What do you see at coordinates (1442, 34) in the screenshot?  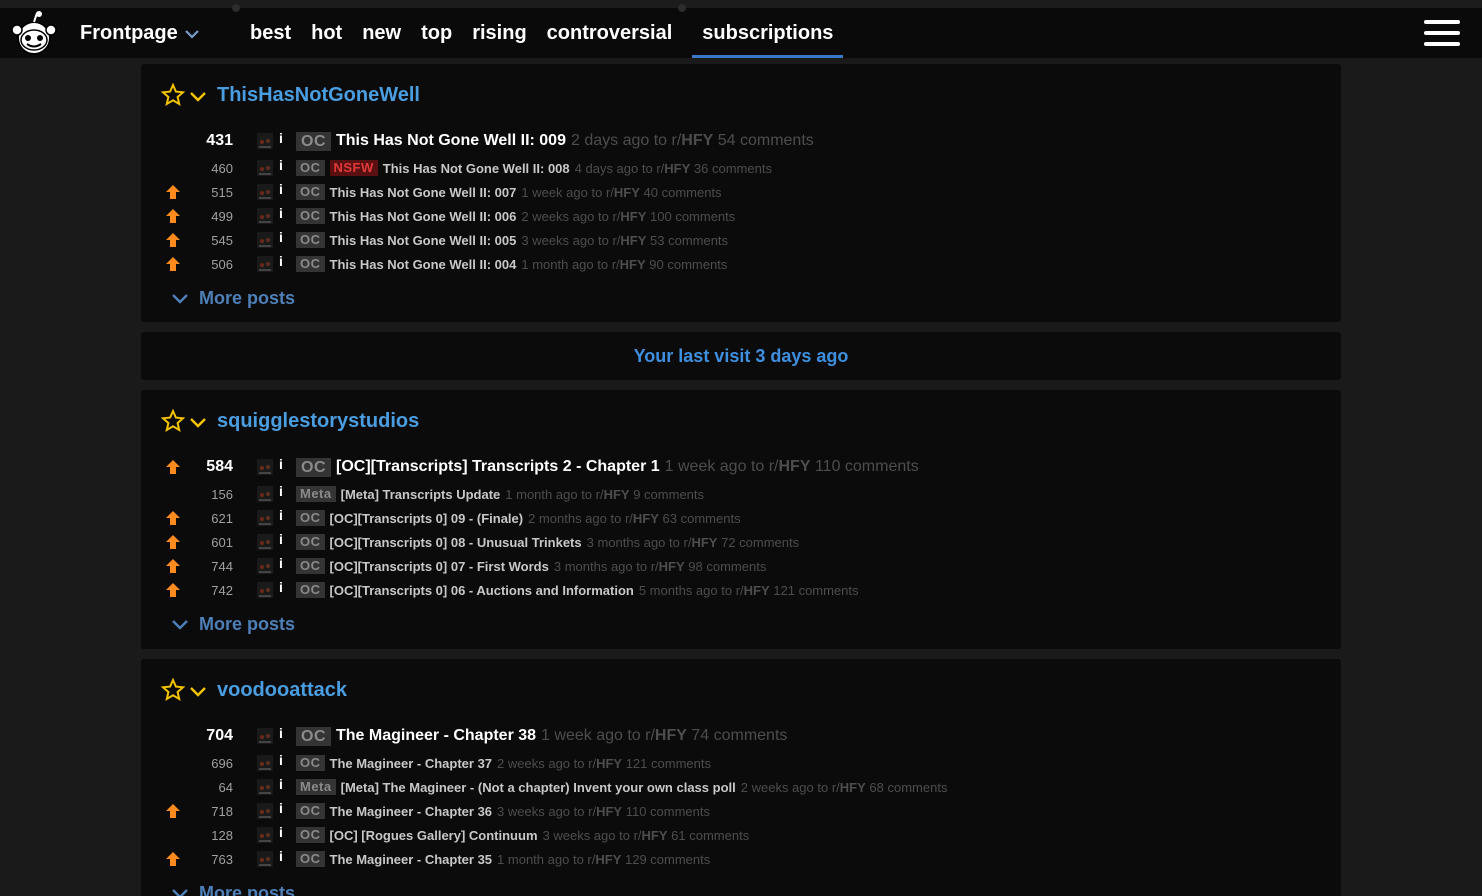 I see `hamburger-menu-icon` at bounding box center [1442, 34].